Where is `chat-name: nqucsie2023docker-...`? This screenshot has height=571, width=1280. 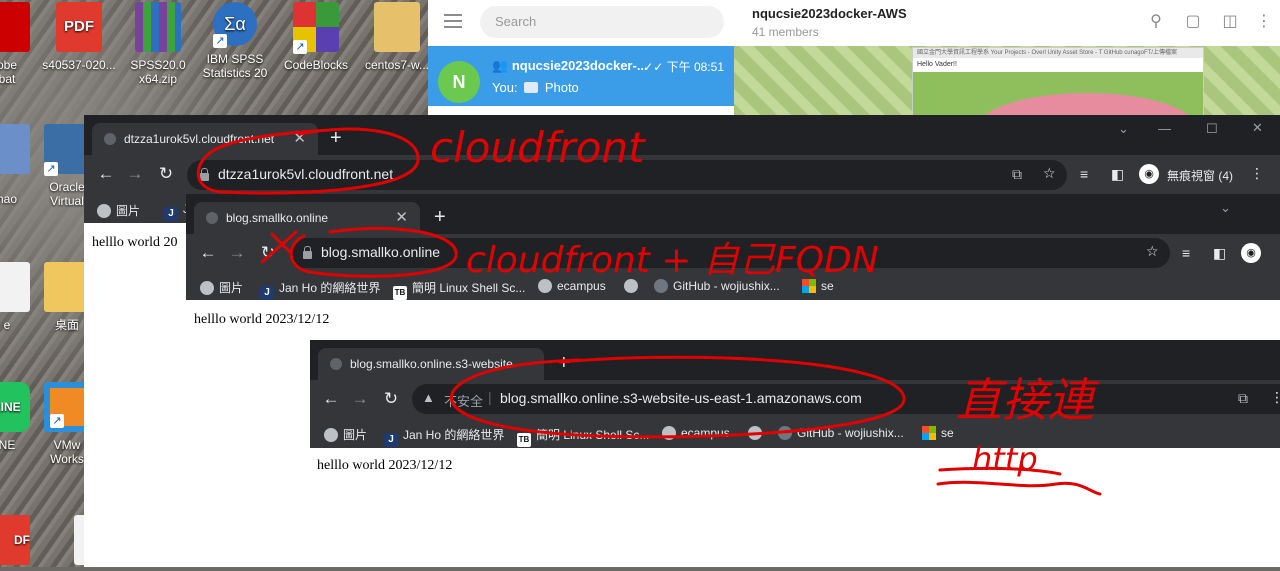 chat-name: nqucsie2023docker-... is located at coordinates (579, 65).